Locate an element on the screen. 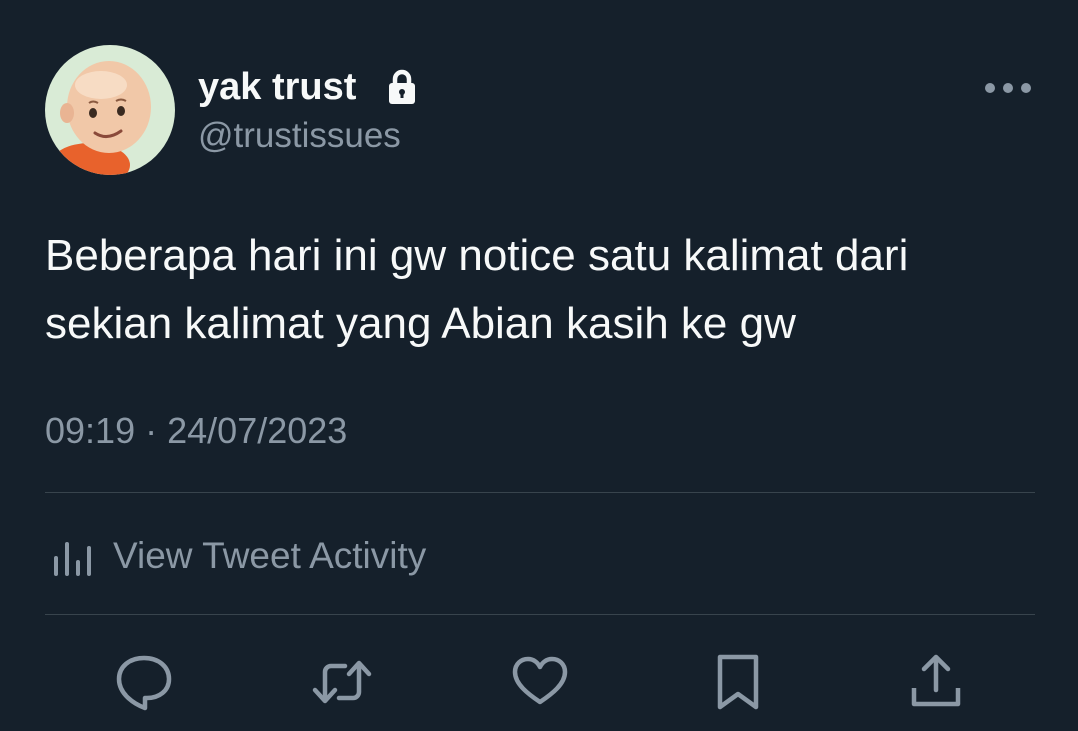 The image size is (1078, 731). share-icon is located at coordinates (936, 680).